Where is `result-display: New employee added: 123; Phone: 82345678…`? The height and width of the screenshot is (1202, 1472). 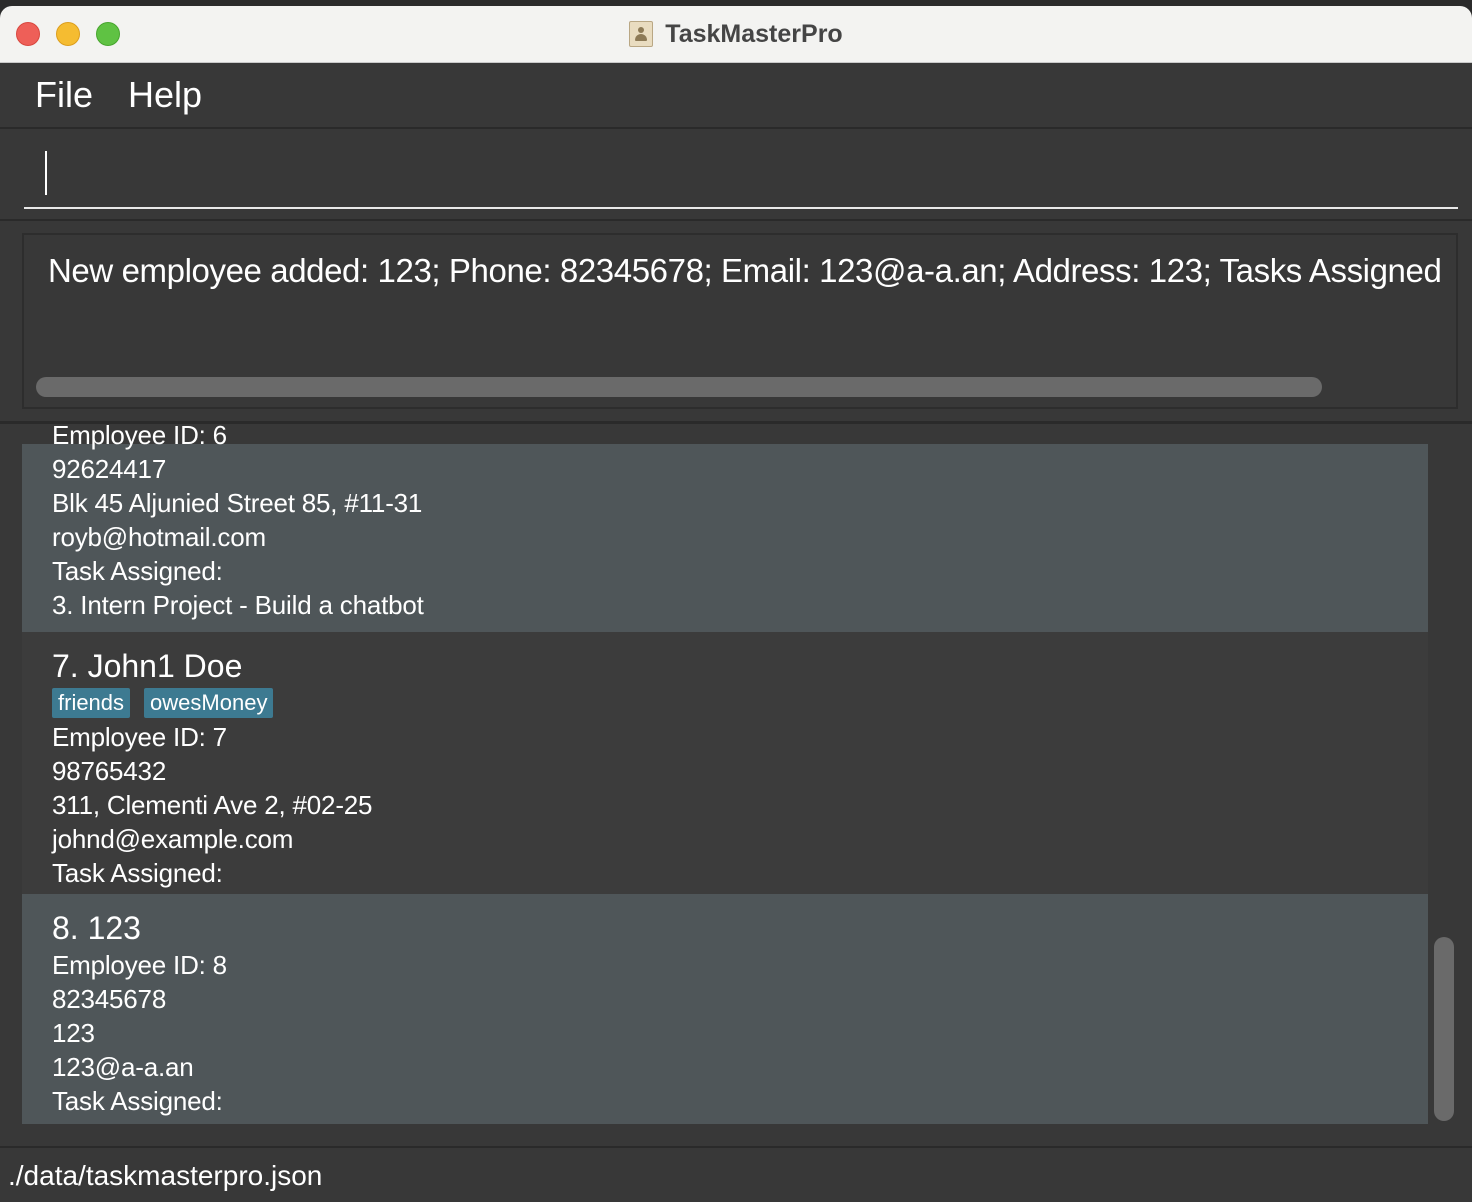 result-display: New employee added: 123; Phone: 82345678… is located at coordinates (740, 321).